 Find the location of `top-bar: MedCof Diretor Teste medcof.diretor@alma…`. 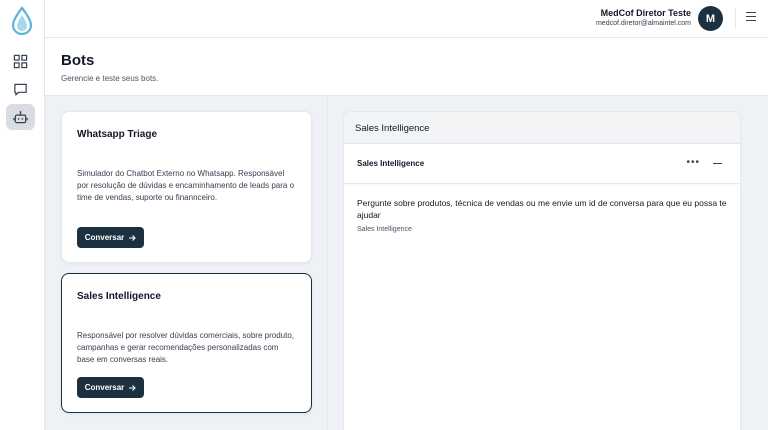

top-bar: MedCof Diretor Teste medcof.diretor@alma… is located at coordinates (406, 19).